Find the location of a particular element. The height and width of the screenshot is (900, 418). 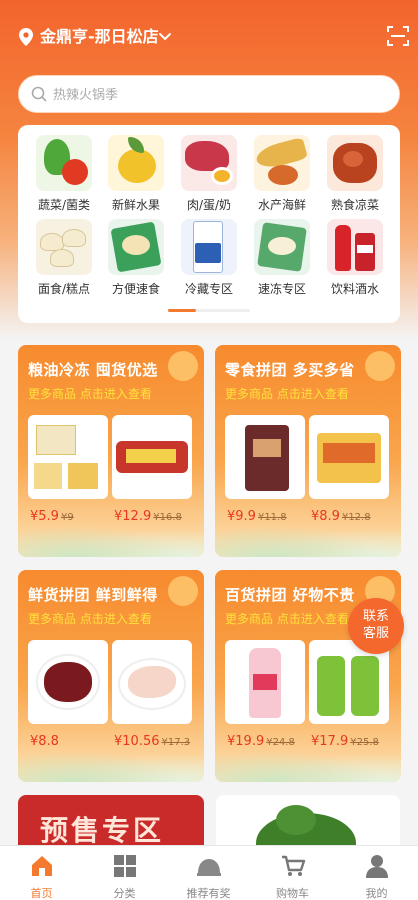

category-vegetables: 蔬菜/菌类 is located at coordinates (64, 176).